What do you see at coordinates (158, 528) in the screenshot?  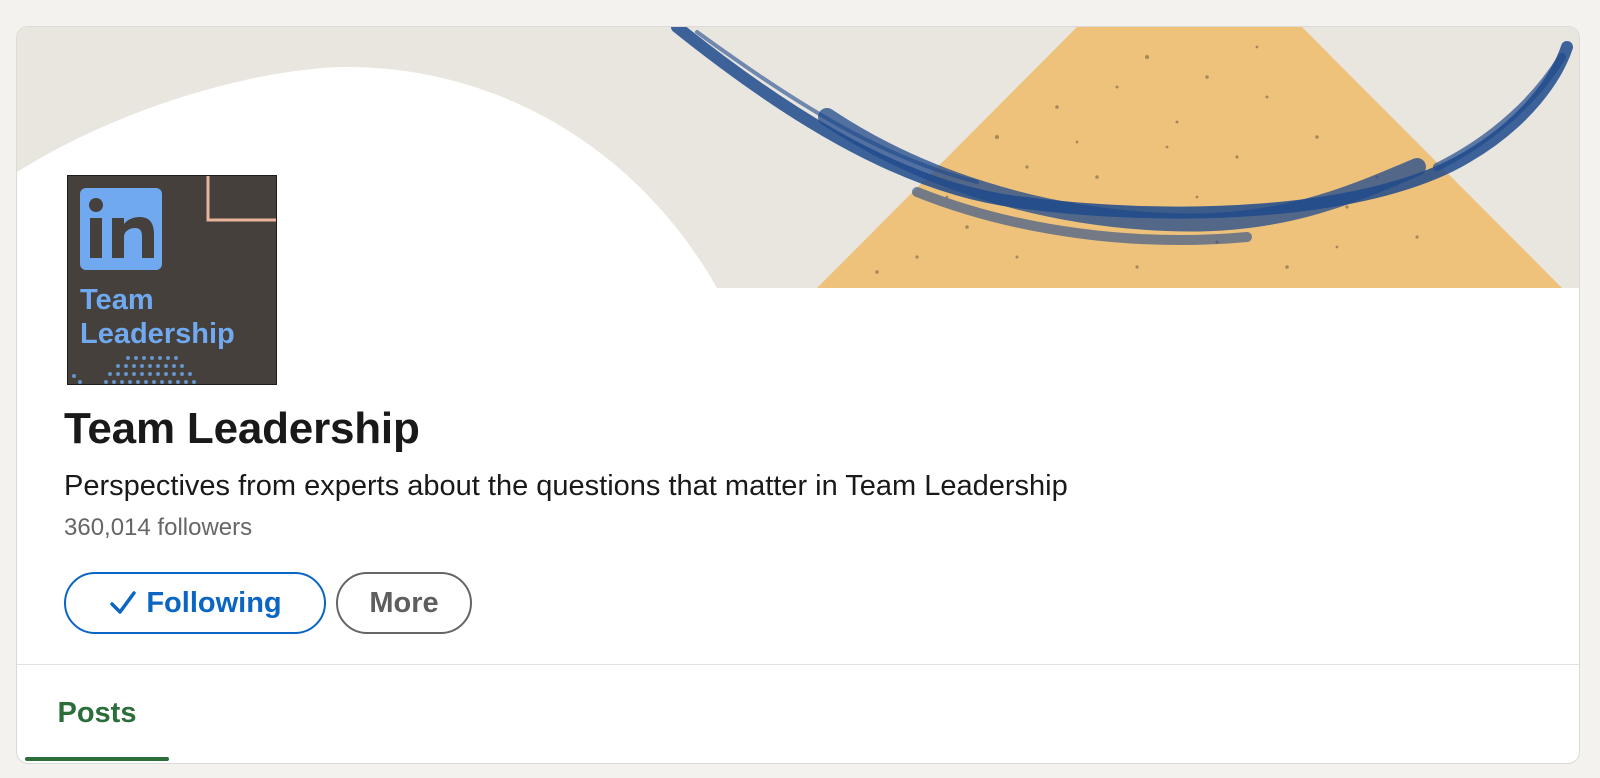 I see `follower-count: 360,014 followers` at bounding box center [158, 528].